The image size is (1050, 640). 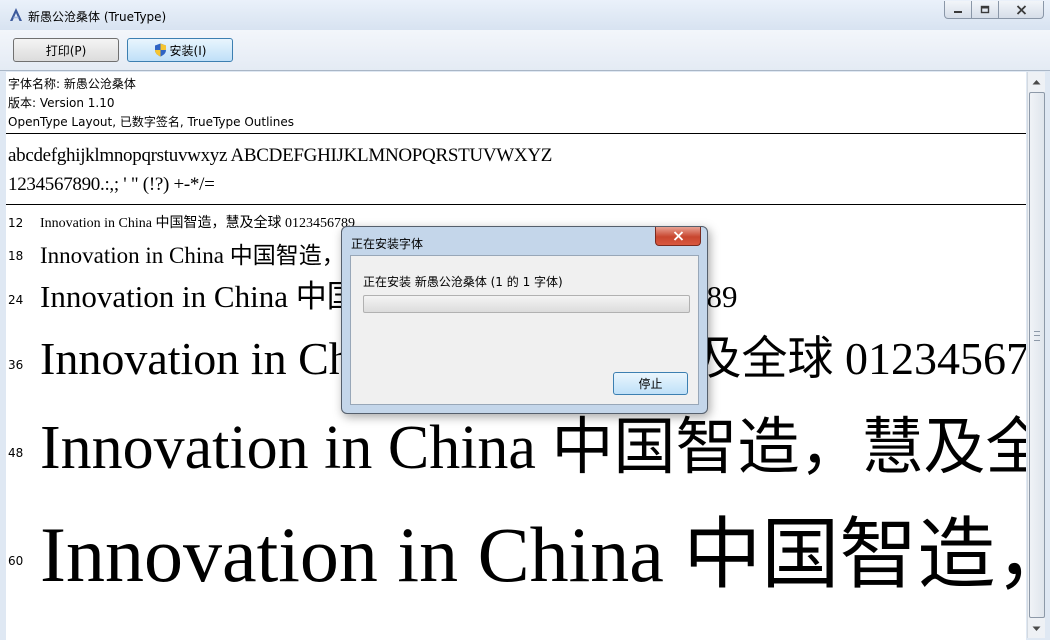 I want to click on vertical-scrollbar, so click(x=1036, y=355).